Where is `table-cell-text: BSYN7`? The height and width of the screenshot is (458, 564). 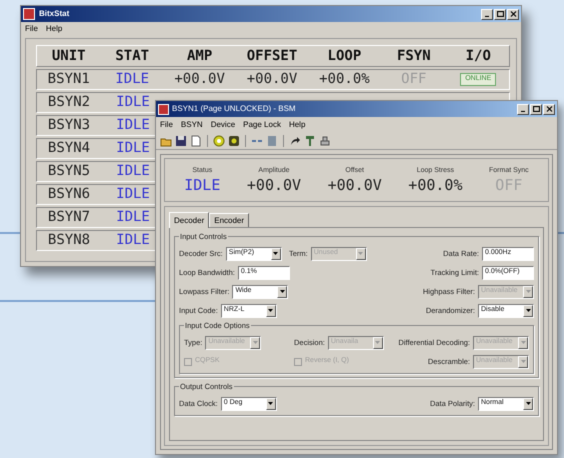
table-cell-text: BSYN7 is located at coordinates (69, 217).